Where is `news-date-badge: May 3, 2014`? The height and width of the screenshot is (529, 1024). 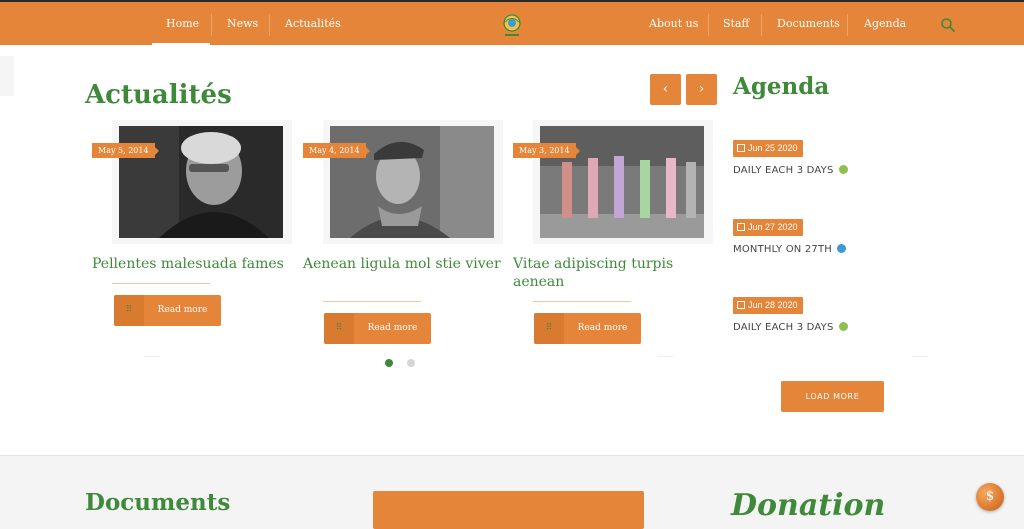
news-date-badge: May 3, 2014 is located at coordinates (546, 150).